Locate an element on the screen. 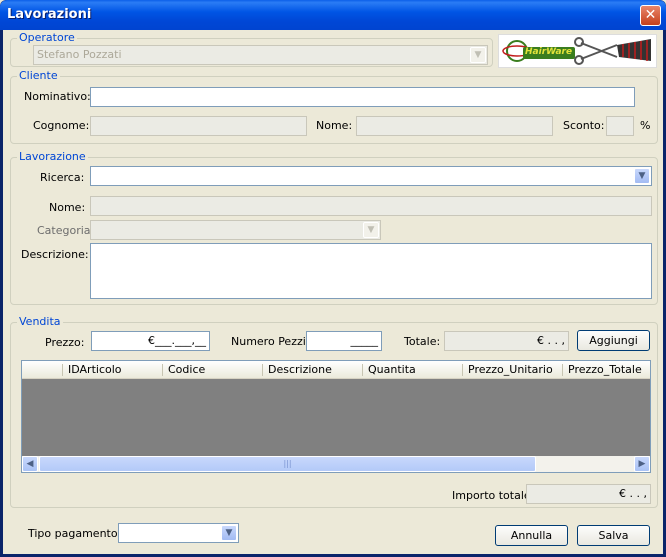  cliente-legend: Cliente is located at coordinates (38, 75).